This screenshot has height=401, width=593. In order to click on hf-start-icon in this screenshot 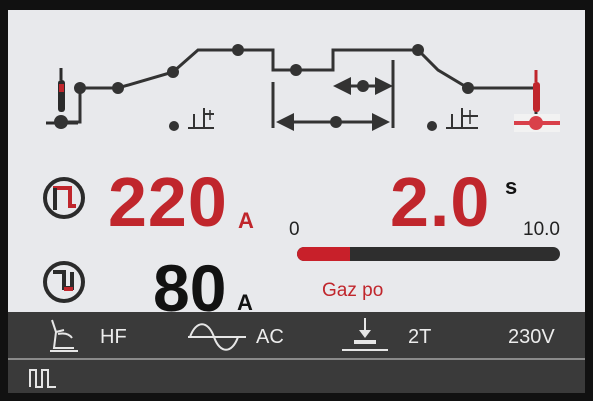, I will do `click(191, 119)`.